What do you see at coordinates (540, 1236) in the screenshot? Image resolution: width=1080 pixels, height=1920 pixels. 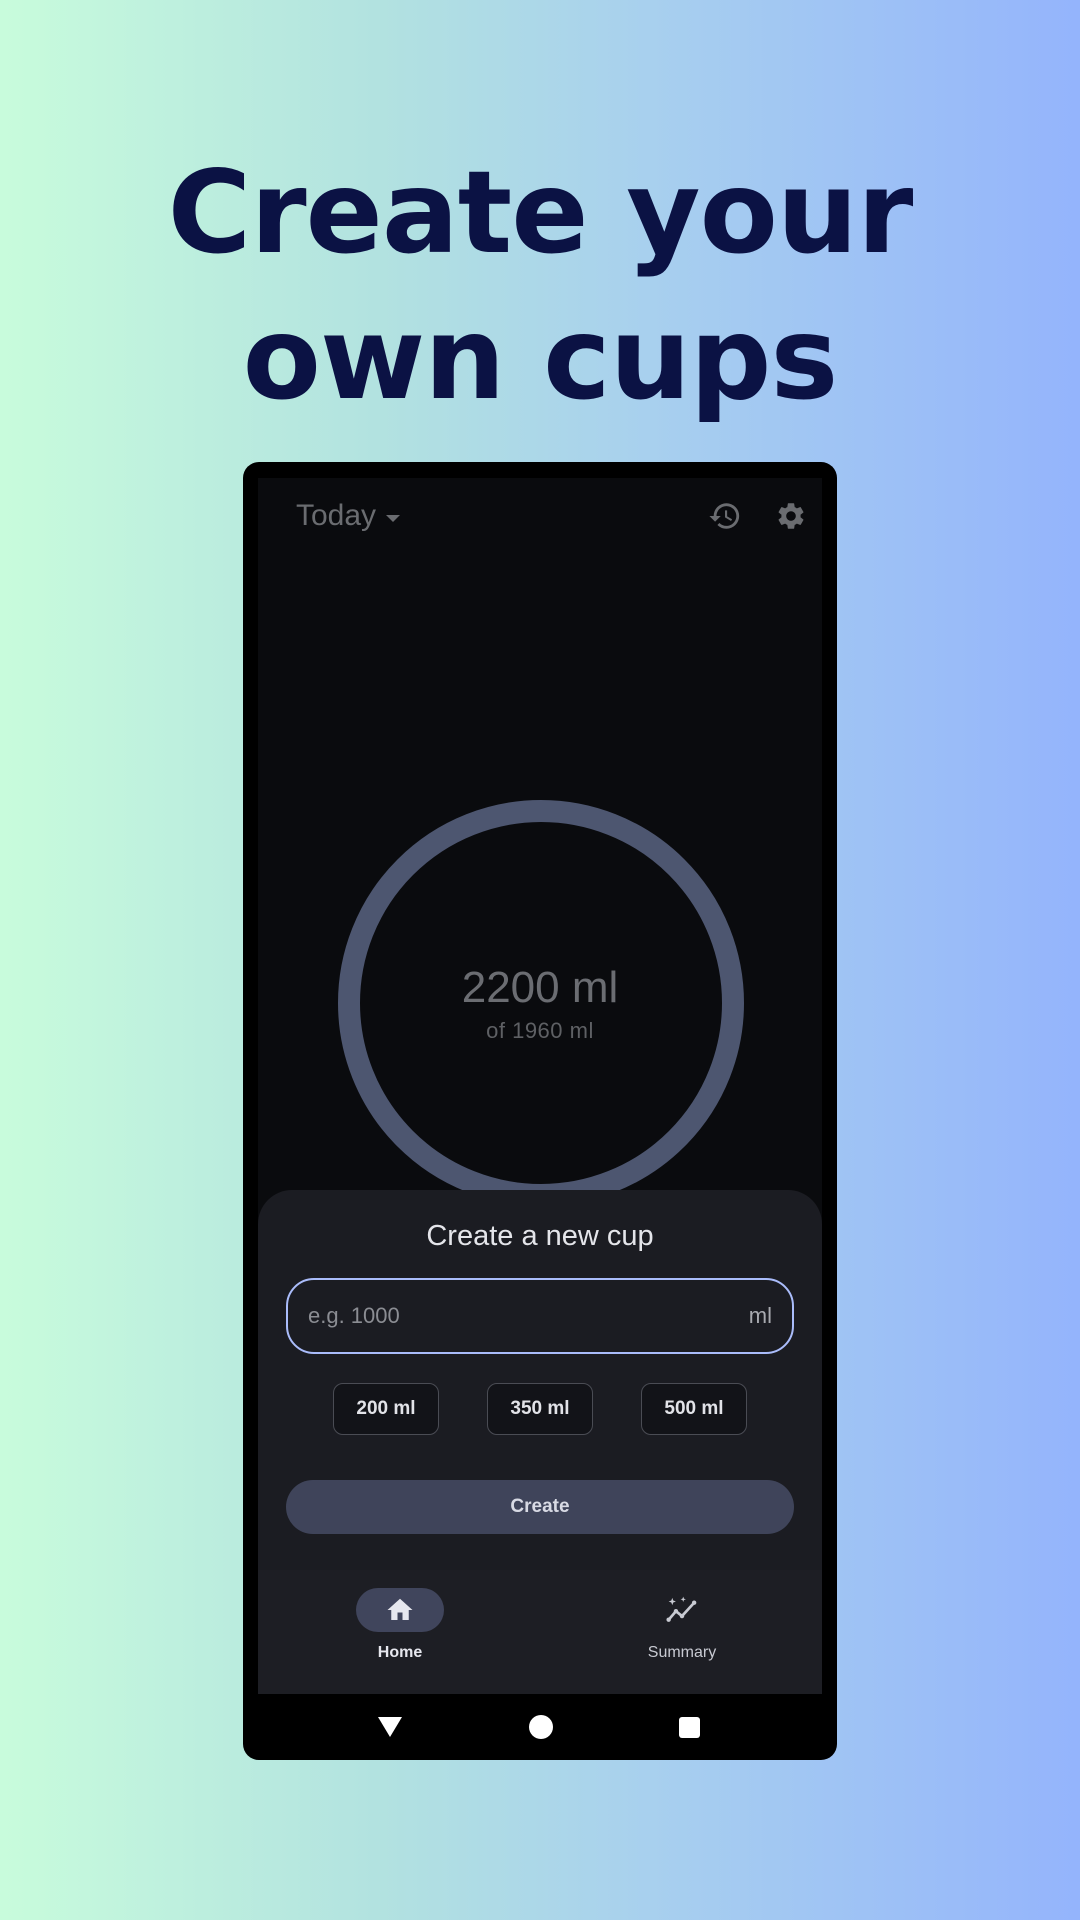 I see `sheet-title: Create a new cup` at bounding box center [540, 1236].